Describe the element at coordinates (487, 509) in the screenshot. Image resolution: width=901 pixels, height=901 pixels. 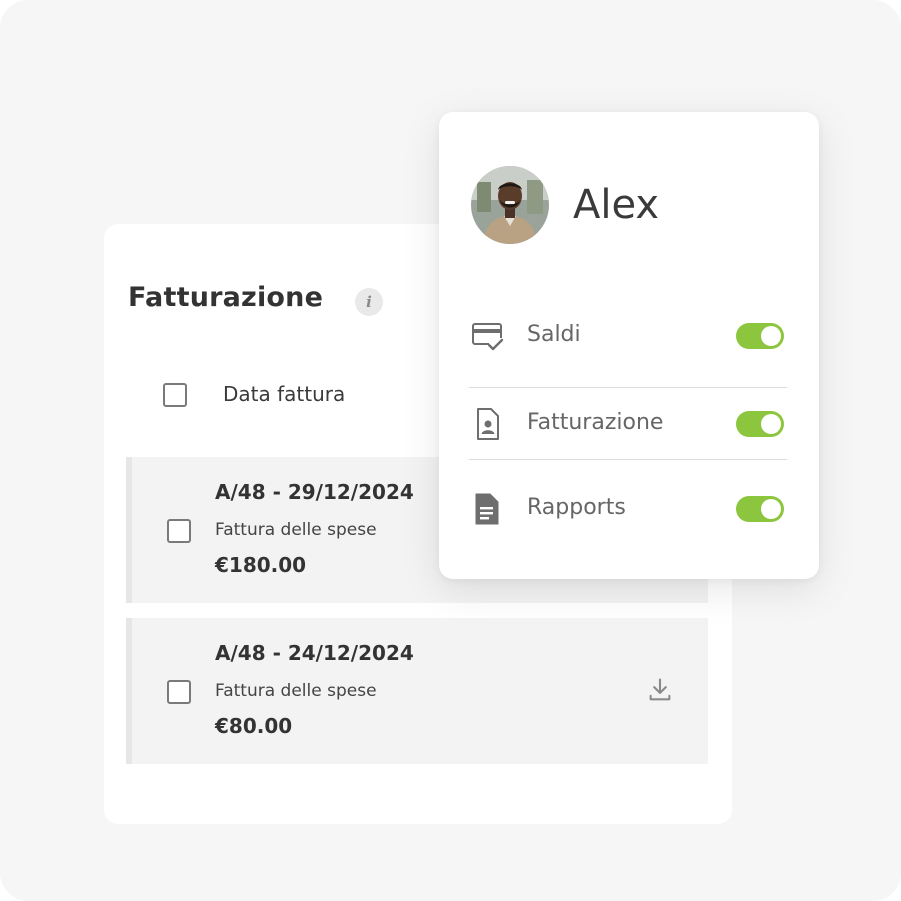
I see `document-icon` at that location.